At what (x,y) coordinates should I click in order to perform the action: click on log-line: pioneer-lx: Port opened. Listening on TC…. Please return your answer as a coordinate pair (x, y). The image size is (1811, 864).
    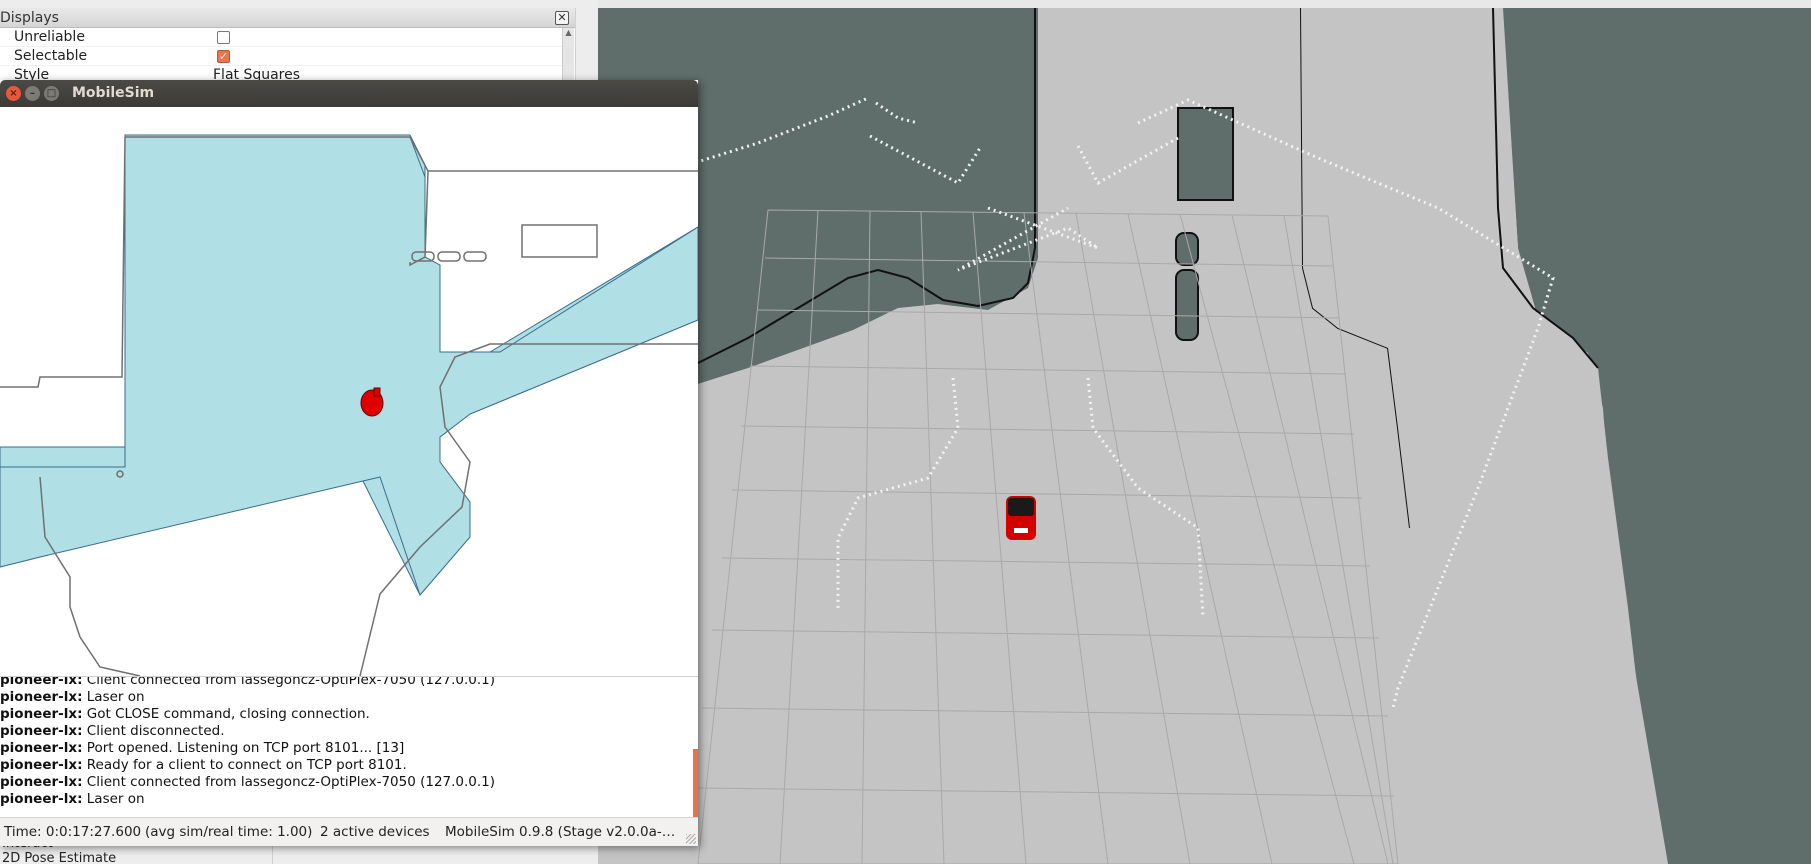
    Looking at the image, I should click on (202, 748).